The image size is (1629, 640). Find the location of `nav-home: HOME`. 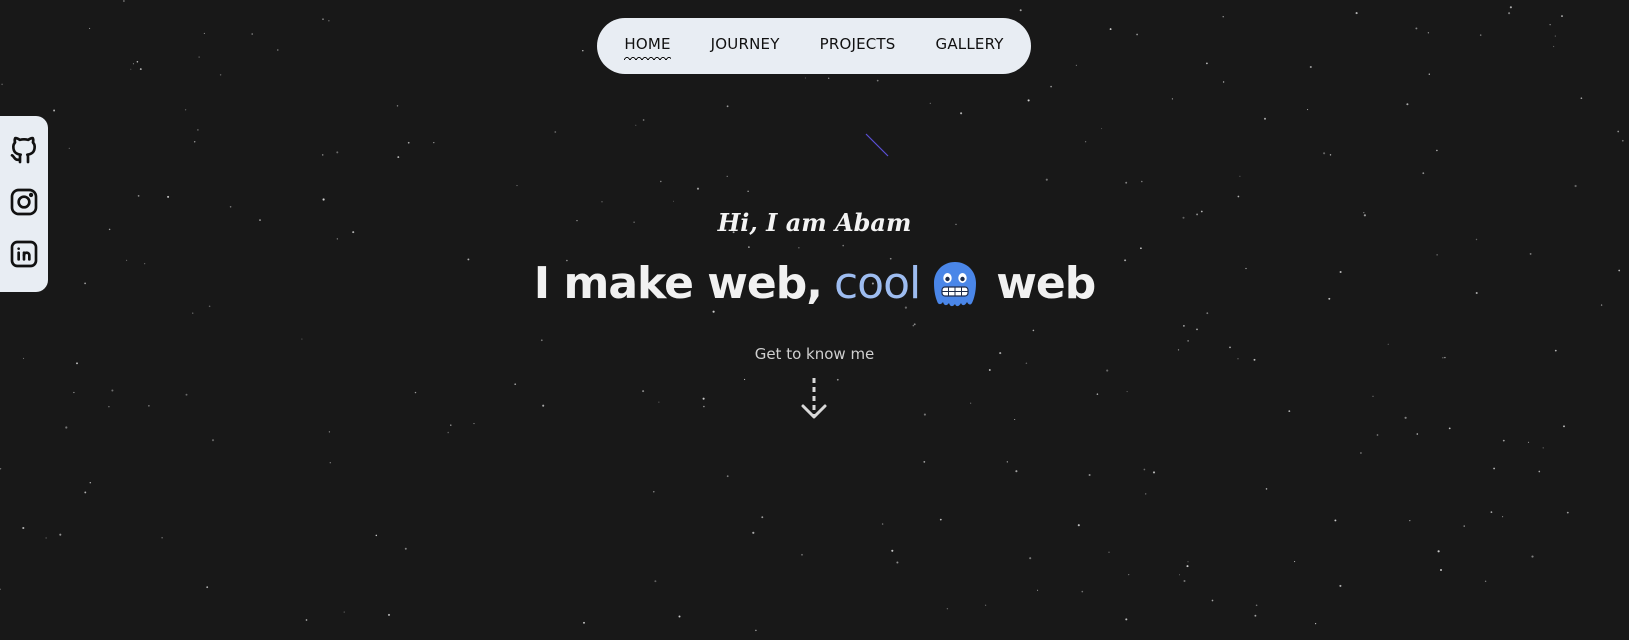

nav-home: HOME is located at coordinates (647, 47).